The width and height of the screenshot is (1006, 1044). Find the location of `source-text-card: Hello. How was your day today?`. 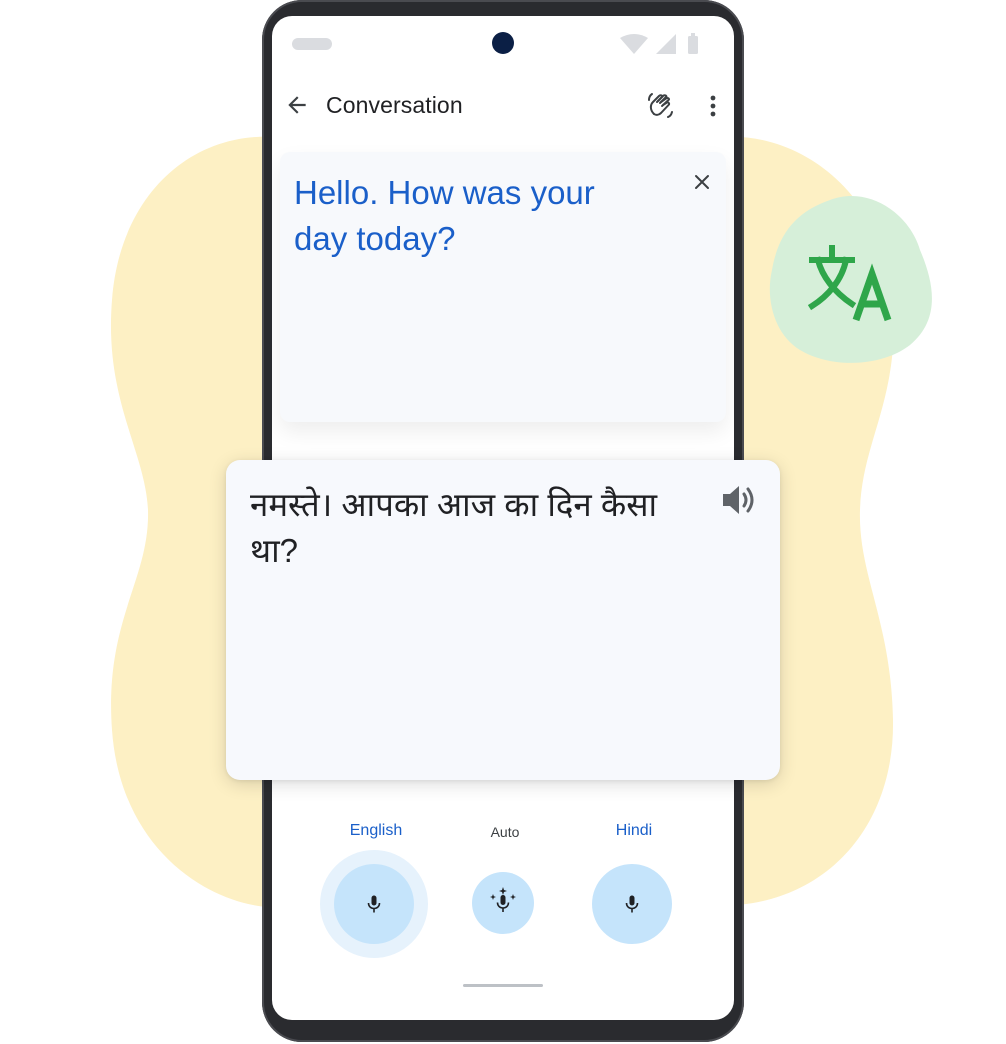

source-text-card: Hello. How was your day today? is located at coordinates (503, 287).